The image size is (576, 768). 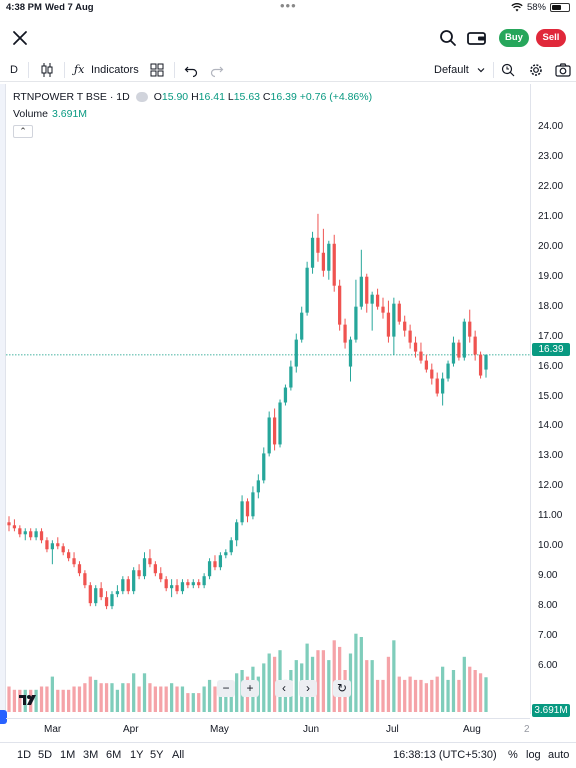 I want to click on log-scale-toggle: log, so click(x=533, y=755).